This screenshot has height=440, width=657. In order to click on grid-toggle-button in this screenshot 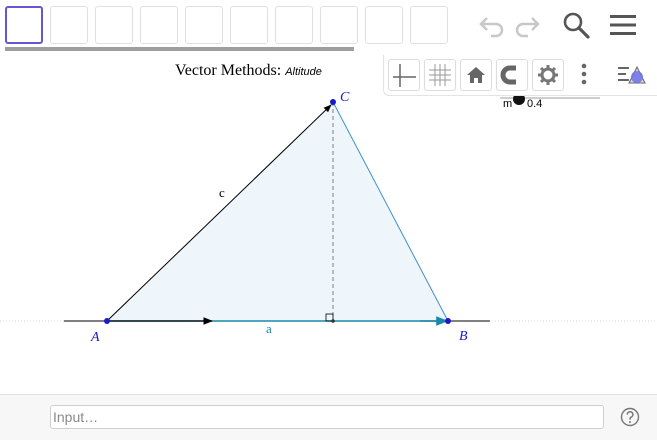, I will do `click(440, 75)`.